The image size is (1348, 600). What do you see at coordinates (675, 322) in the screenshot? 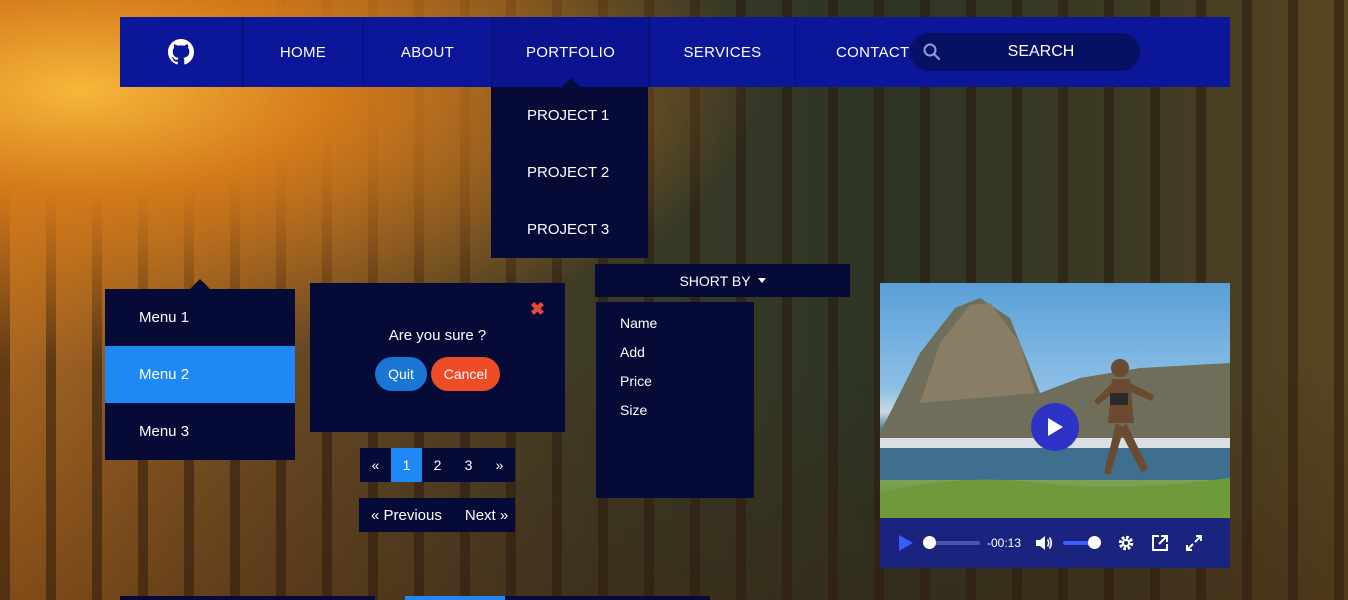
I see `sort-option-name: Name` at bounding box center [675, 322].